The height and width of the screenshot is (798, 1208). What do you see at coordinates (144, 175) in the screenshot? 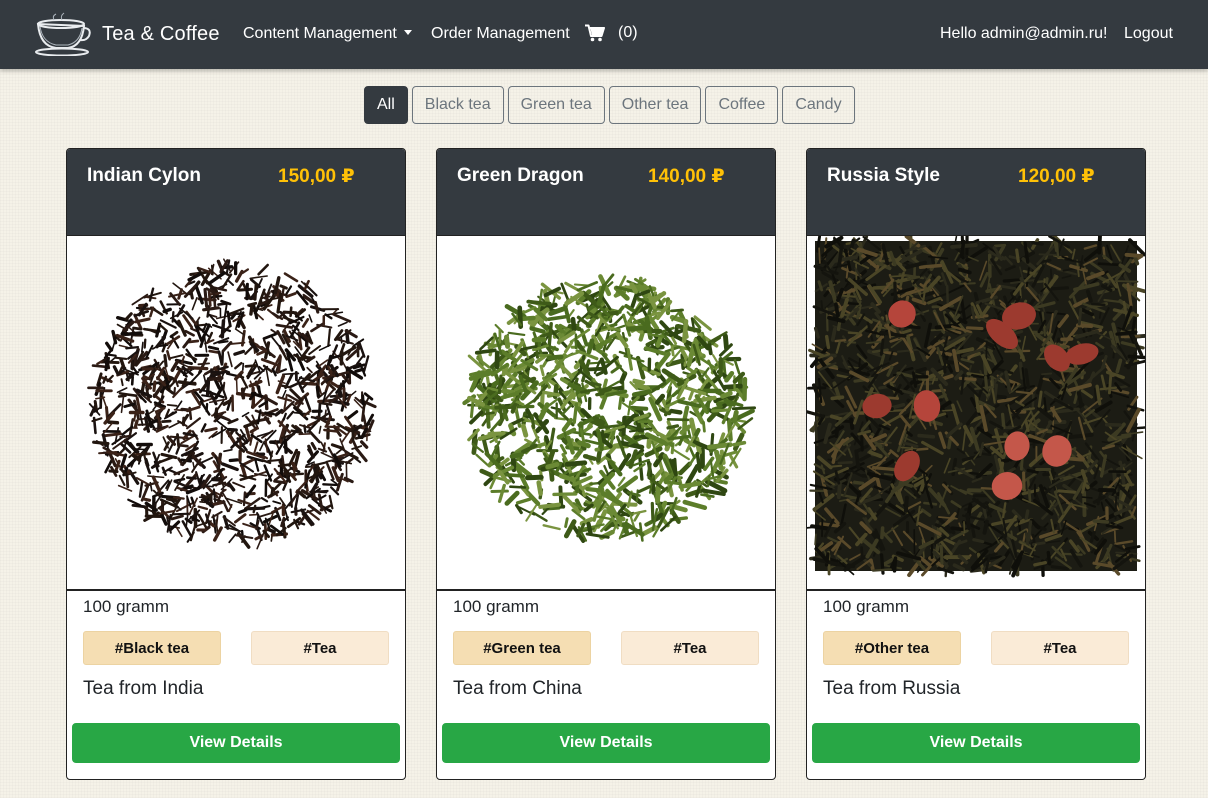
I see `product-name: Indian Cylon` at bounding box center [144, 175].